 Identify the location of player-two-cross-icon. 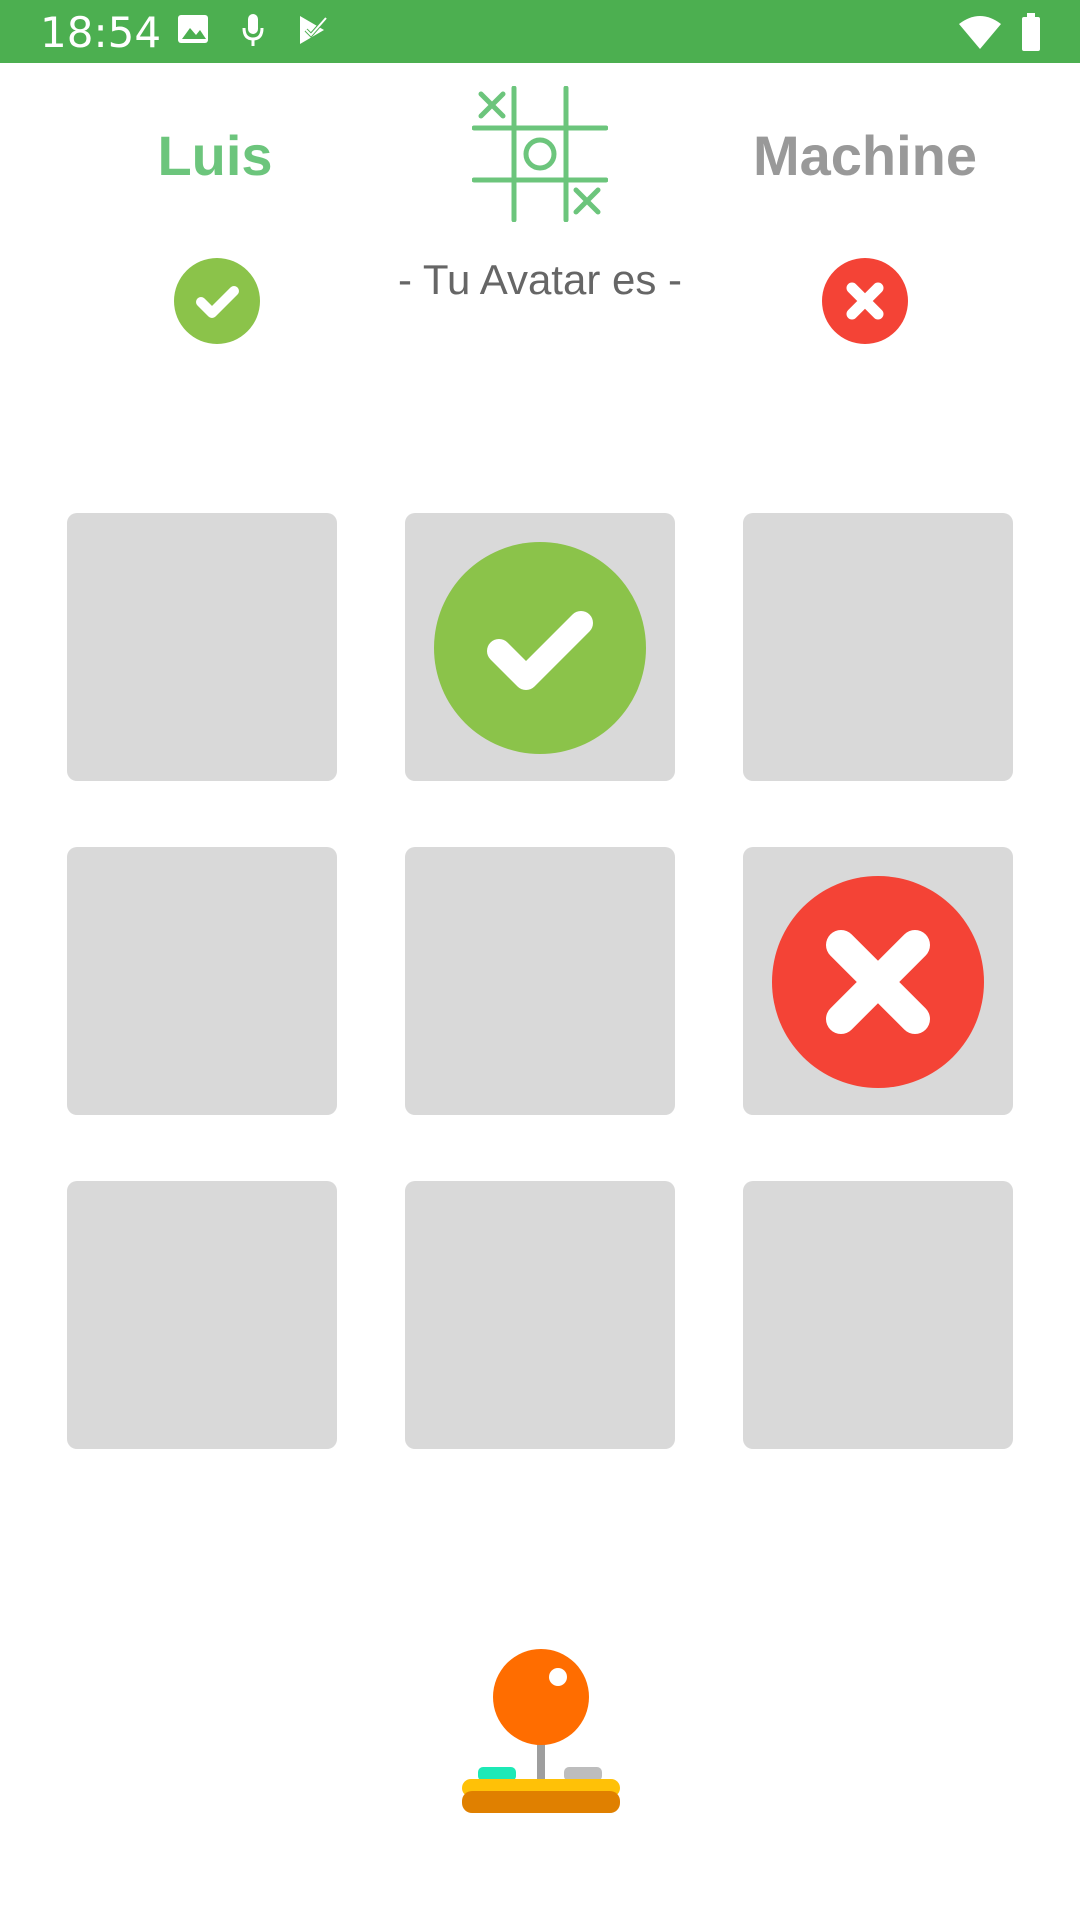
(865, 303).